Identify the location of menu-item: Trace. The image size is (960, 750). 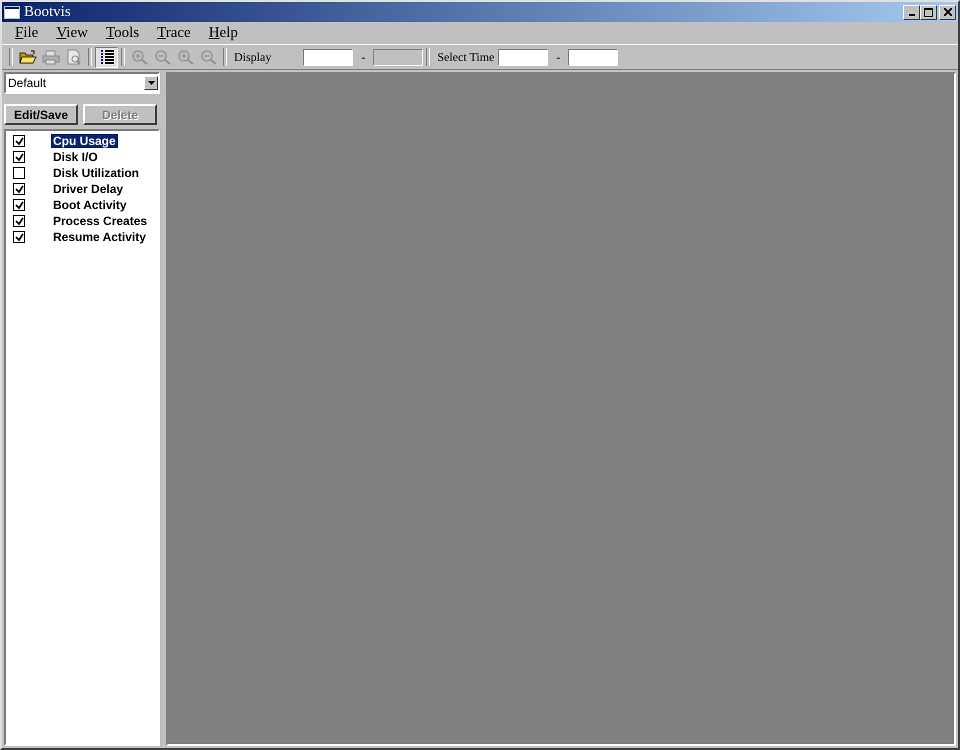
(174, 33).